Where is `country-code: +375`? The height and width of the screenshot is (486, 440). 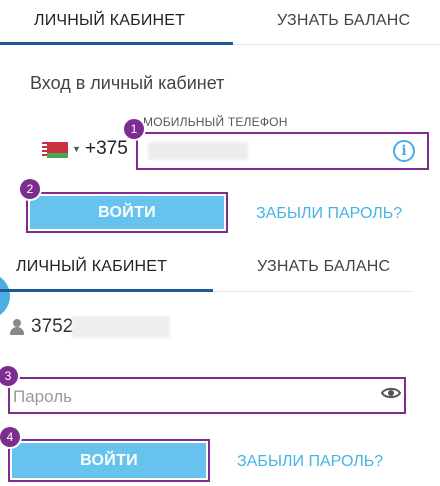 country-code: +375 is located at coordinates (106, 148).